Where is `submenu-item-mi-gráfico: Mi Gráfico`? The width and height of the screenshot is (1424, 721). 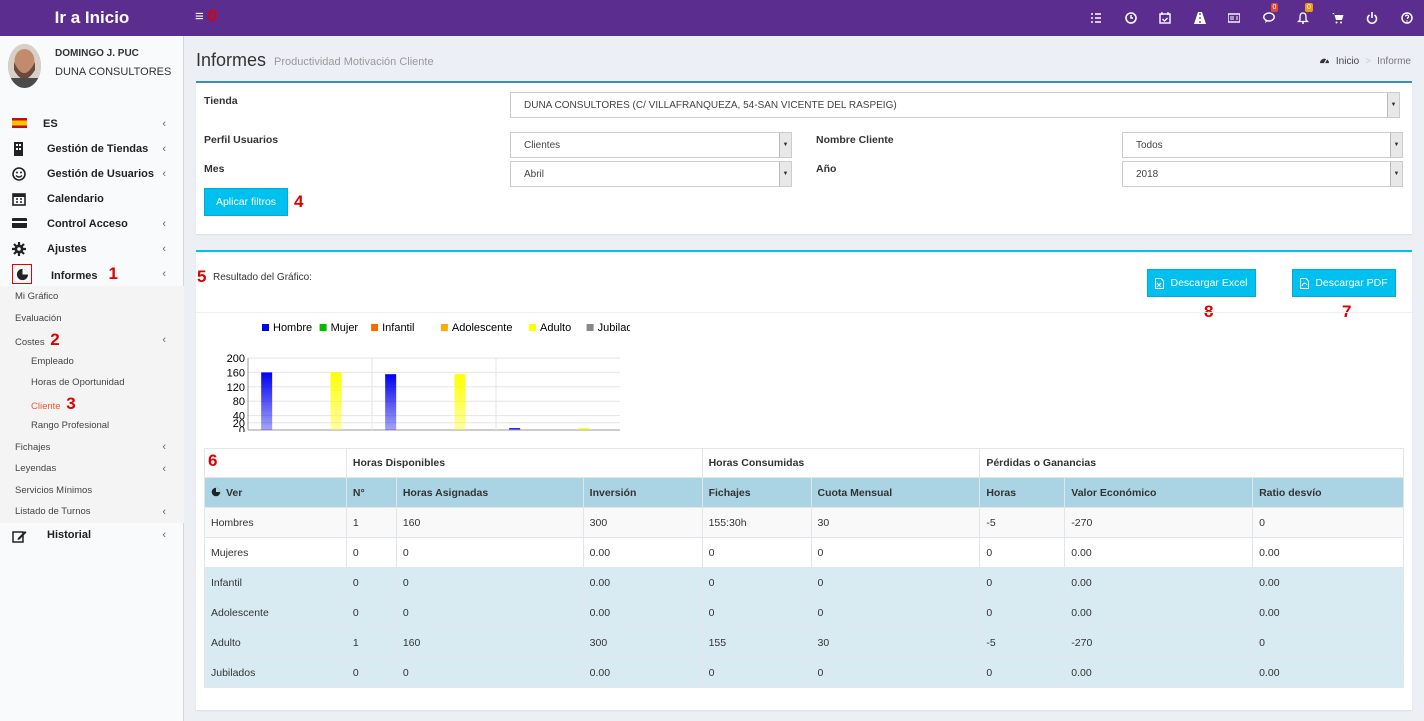
submenu-item-mi-gráfico: Mi Gráfico is located at coordinates (92, 297).